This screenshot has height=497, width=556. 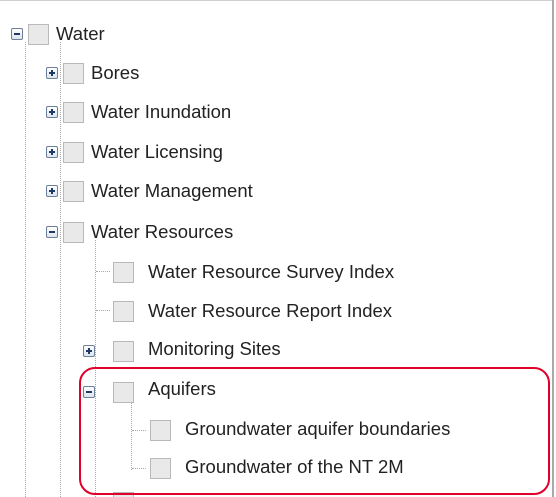 What do you see at coordinates (162, 231) in the screenshot?
I see `tree-node-label: Water Resources` at bounding box center [162, 231].